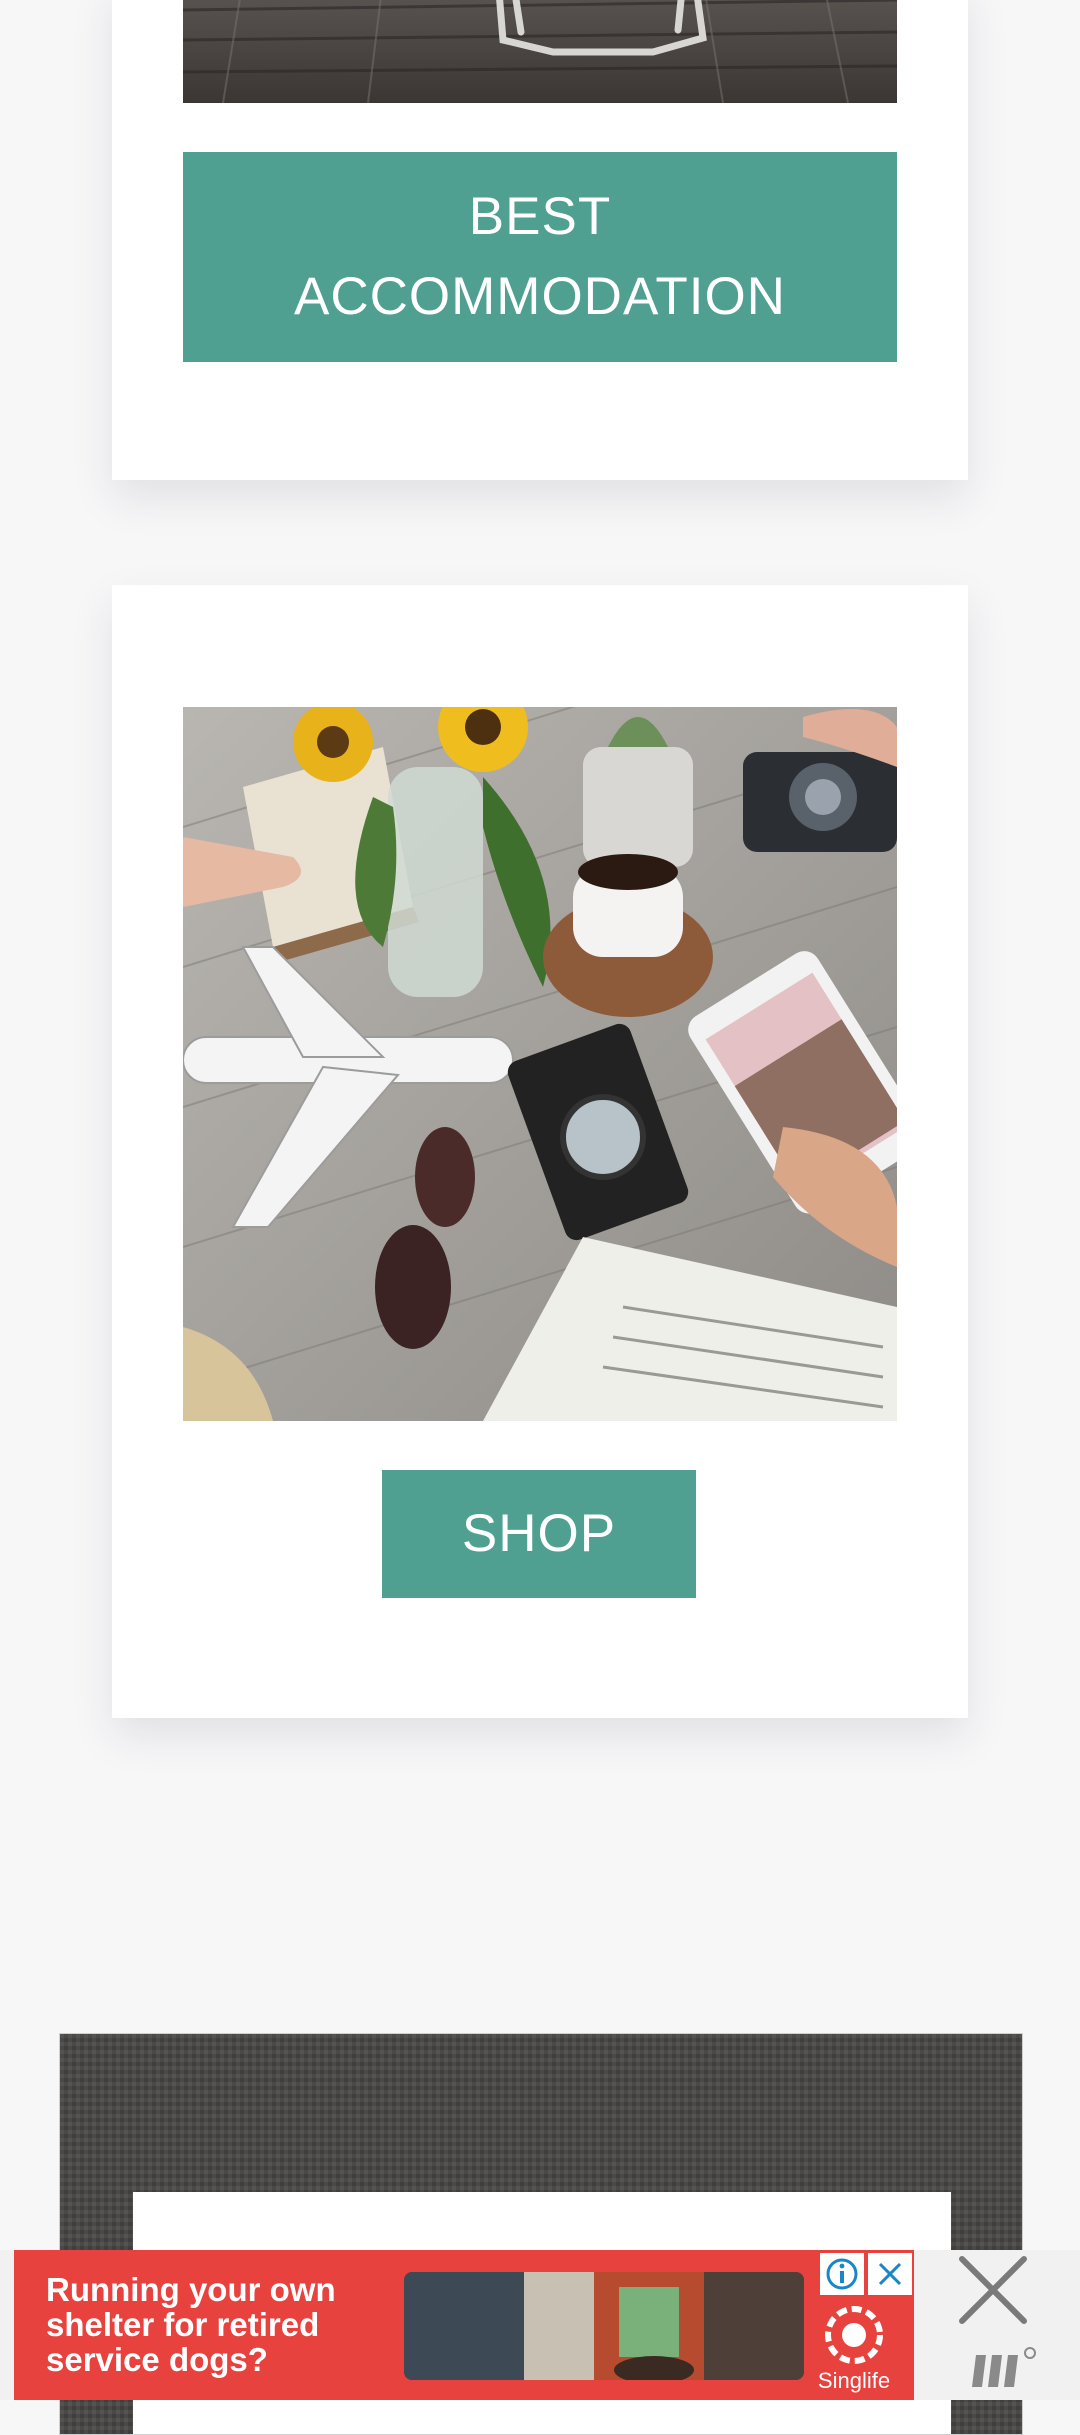 The width and height of the screenshot is (1080, 2435). What do you see at coordinates (1004, 2367) in the screenshot?
I see `ad-network-logo-icon` at bounding box center [1004, 2367].